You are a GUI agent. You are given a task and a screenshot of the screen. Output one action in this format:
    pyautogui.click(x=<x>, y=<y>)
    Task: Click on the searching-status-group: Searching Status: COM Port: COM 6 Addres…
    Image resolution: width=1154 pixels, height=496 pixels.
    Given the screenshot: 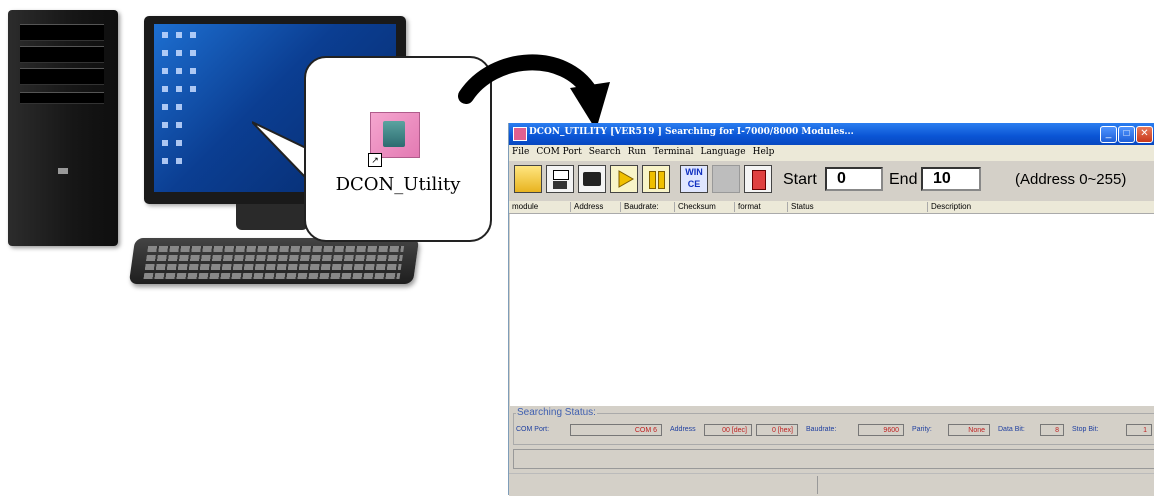 What is the action you would take?
    pyautogui.click(x=833, y=426)
    